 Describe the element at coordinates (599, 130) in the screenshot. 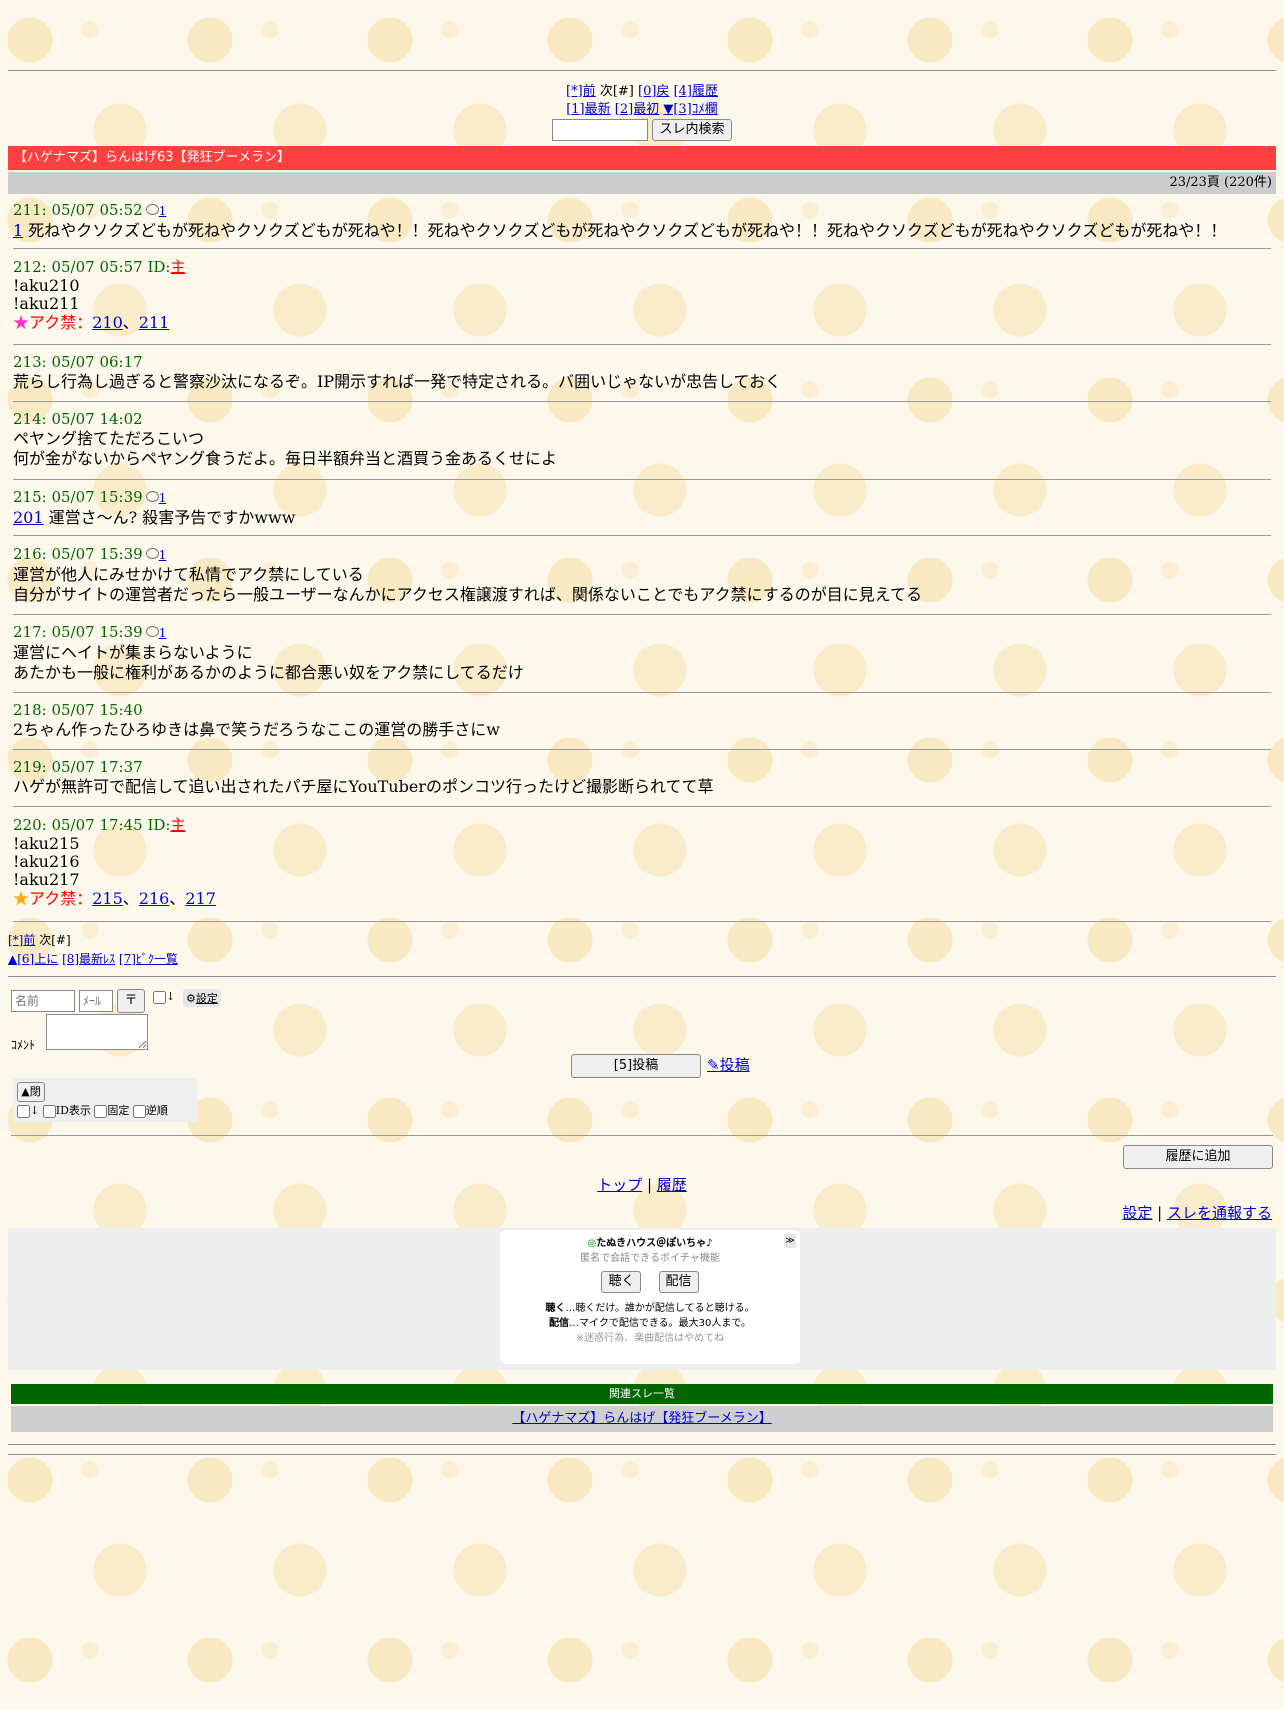

I see `thread-search-input` at that location.